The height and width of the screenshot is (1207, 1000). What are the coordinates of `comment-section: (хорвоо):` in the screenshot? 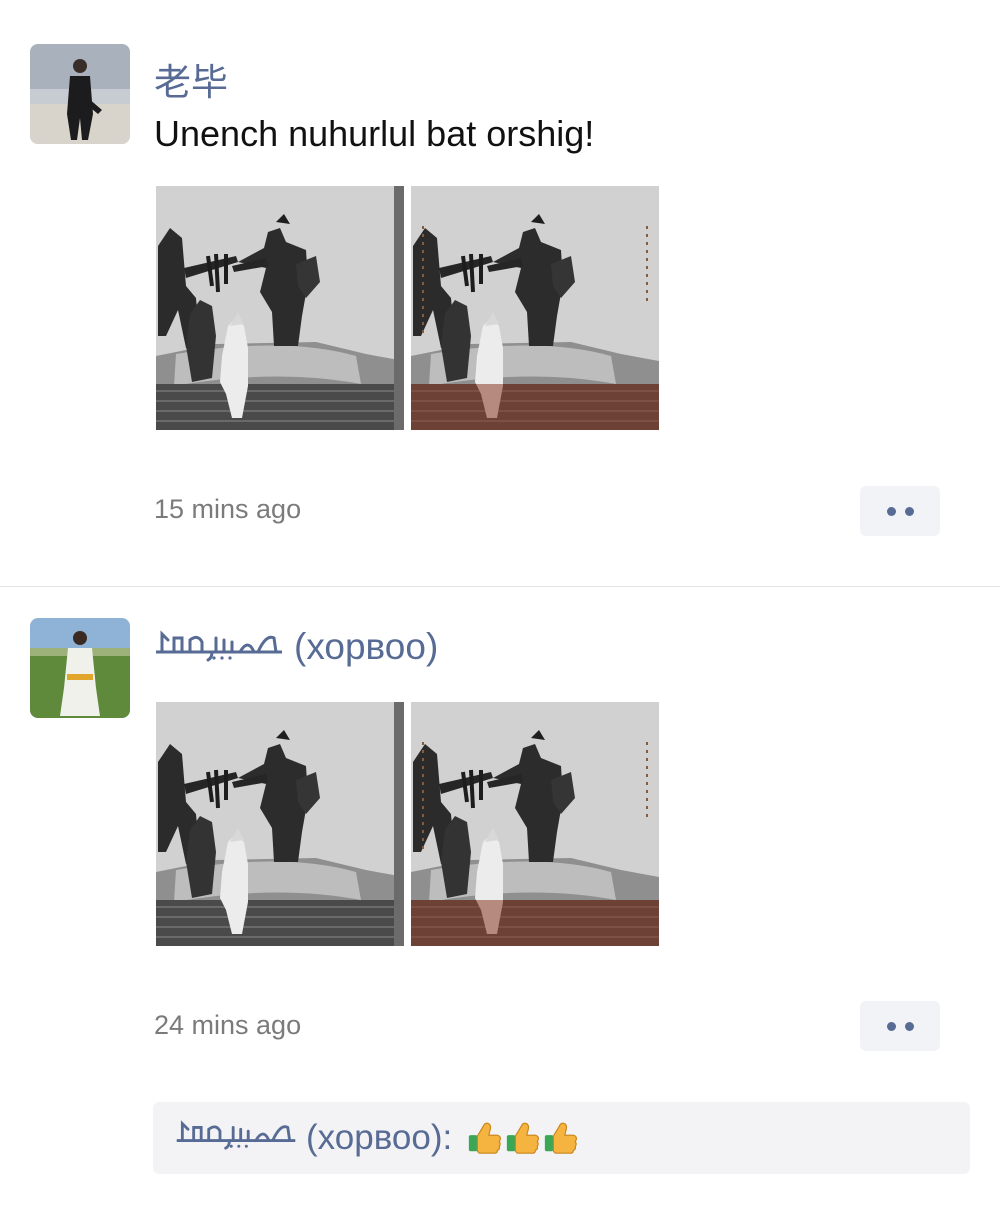 It's located at (561, 1138).